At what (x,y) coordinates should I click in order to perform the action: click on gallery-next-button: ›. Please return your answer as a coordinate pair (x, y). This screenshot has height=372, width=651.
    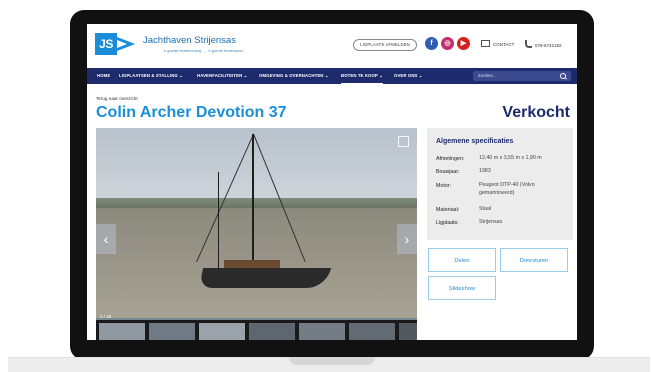
    Looking at the image, I should click on (407, 239).